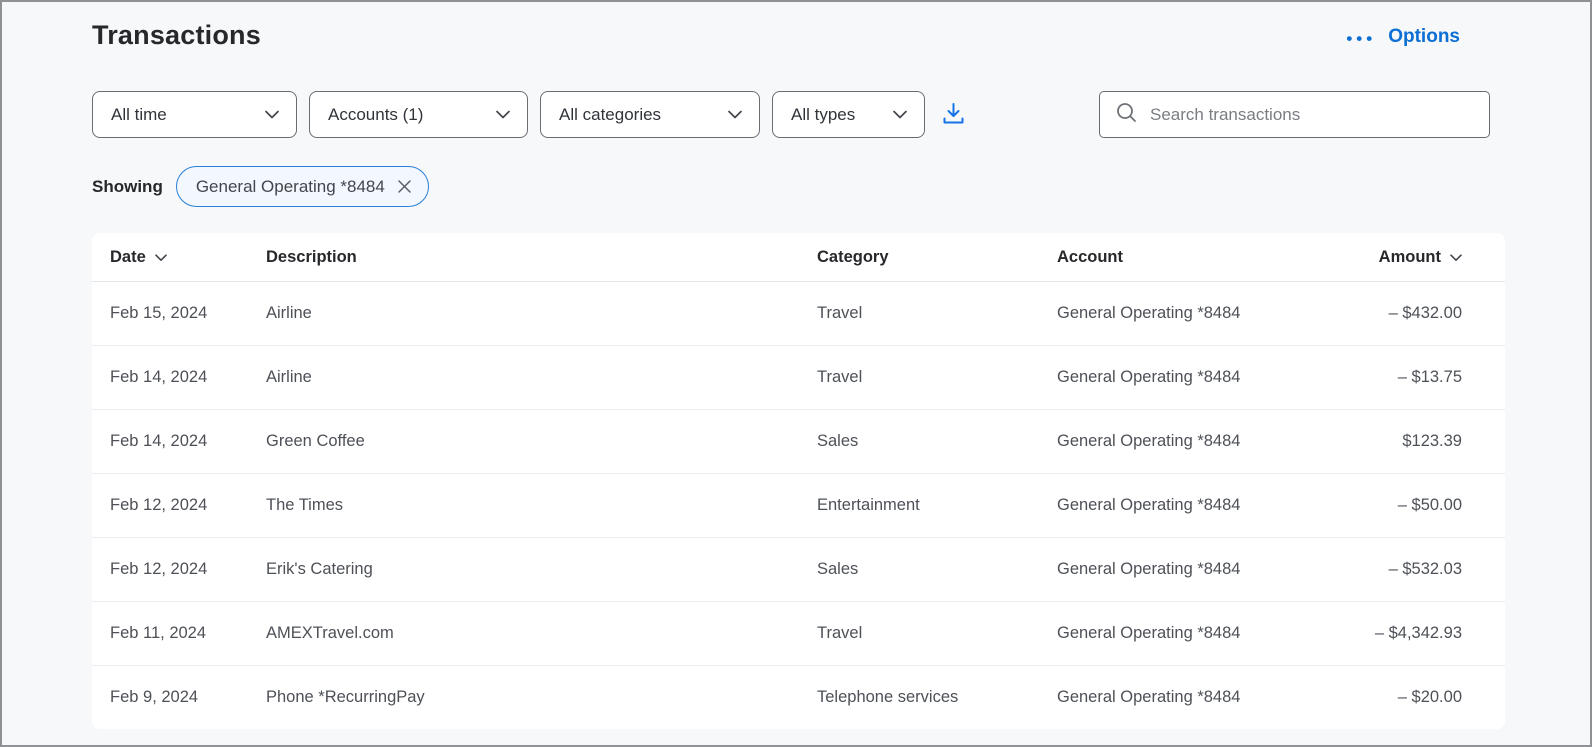 The image size is (1592, 747). What do you see at coordinates (404, 186) in the screenshot?
I see `close-icon` at bounding box center [404, 186].